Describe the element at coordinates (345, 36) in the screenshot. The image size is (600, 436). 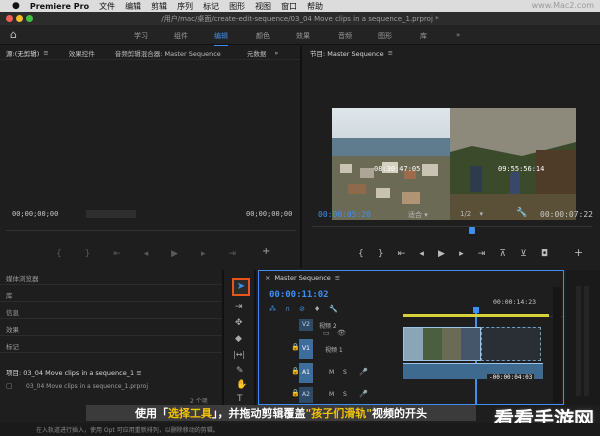
I see `workspace-audio: 音频` at that location.